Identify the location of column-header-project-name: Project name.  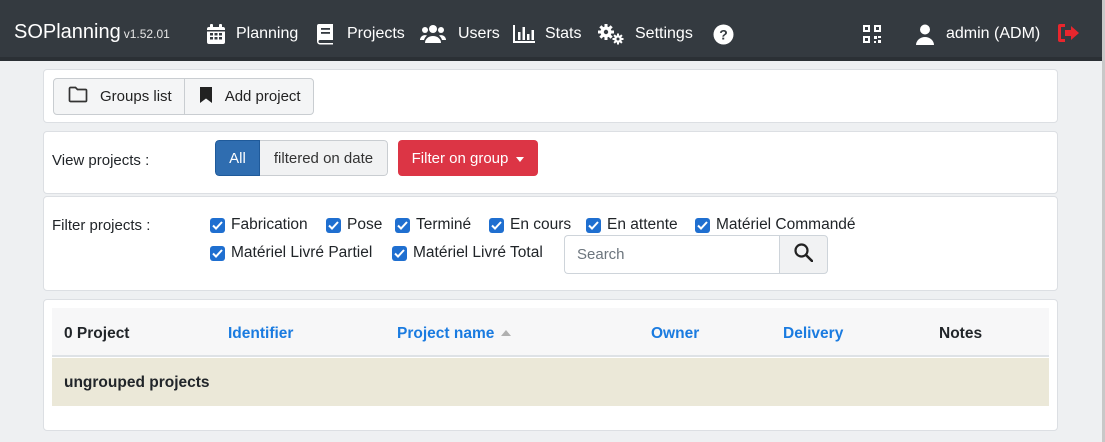
(454, 334).